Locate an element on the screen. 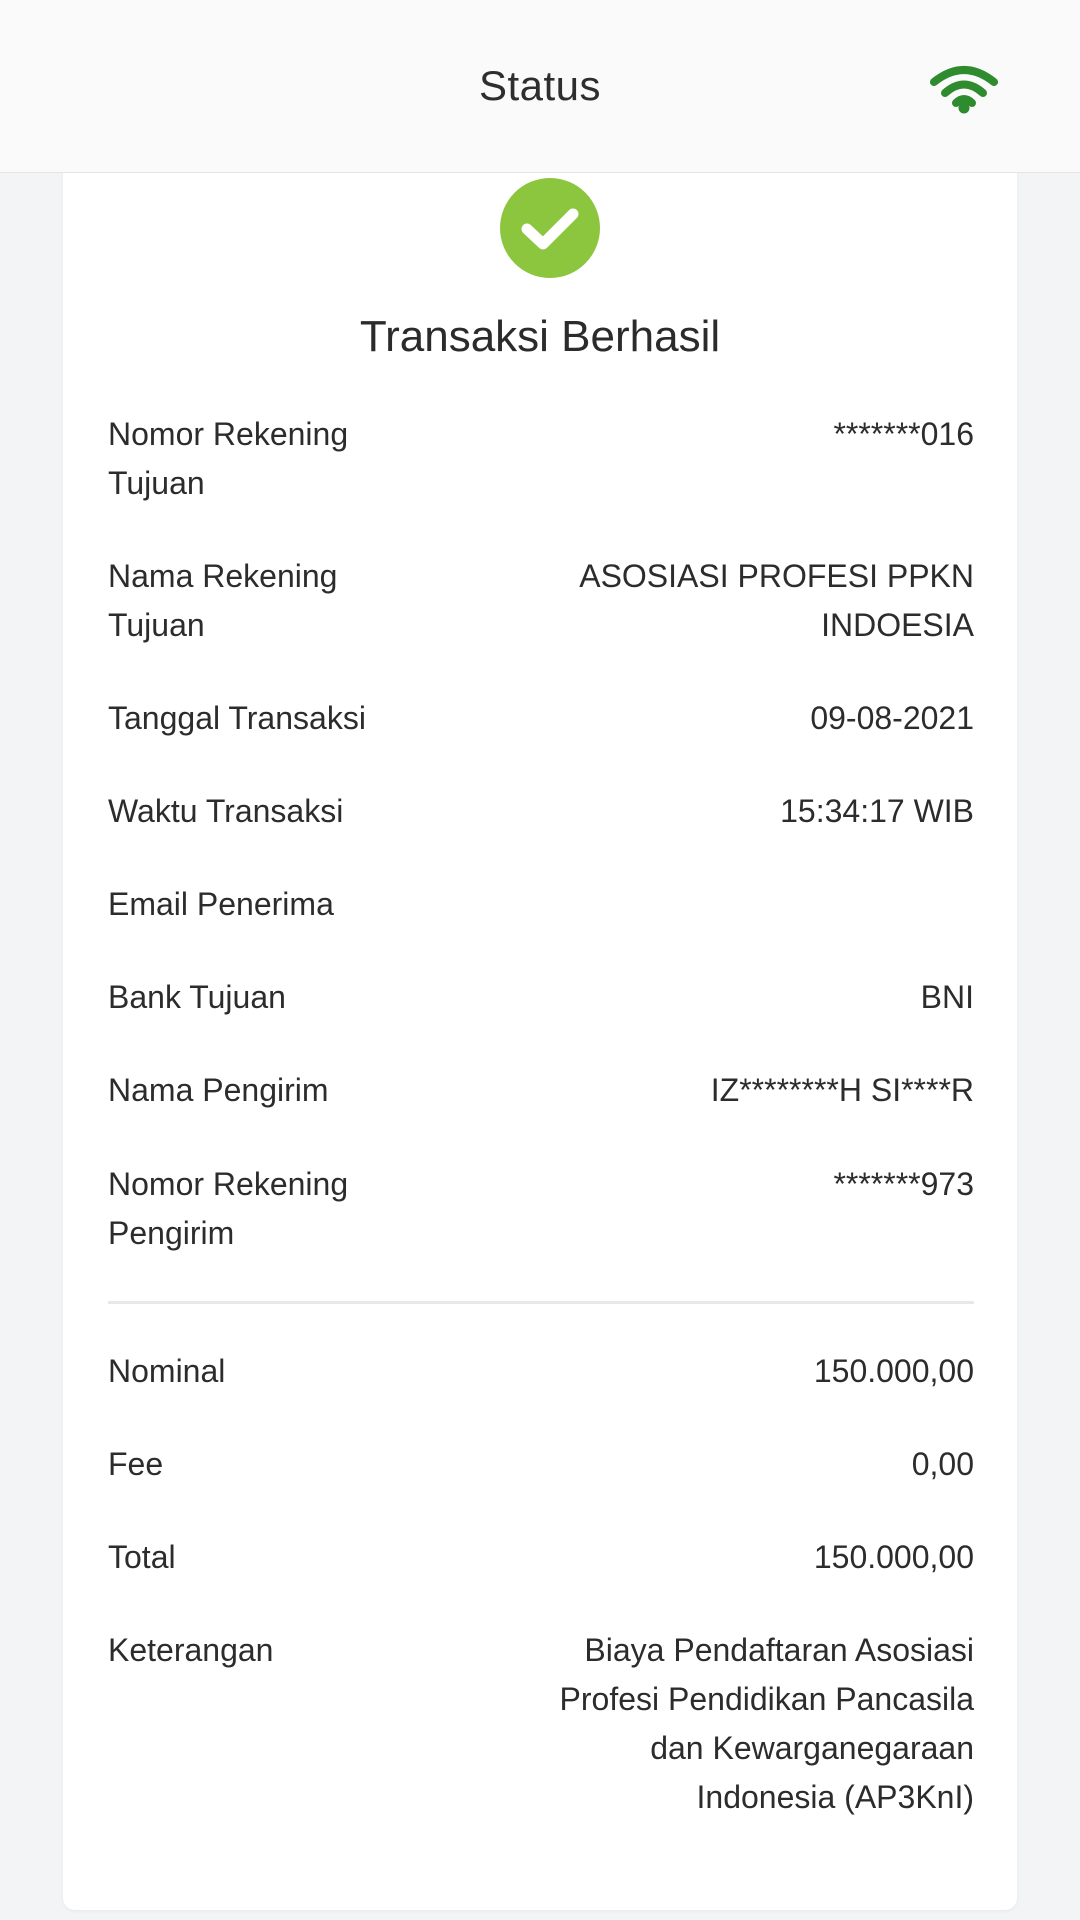 This screenshot has width=1080, height=1920. page-title: Status is located at coordinates (540, 85).